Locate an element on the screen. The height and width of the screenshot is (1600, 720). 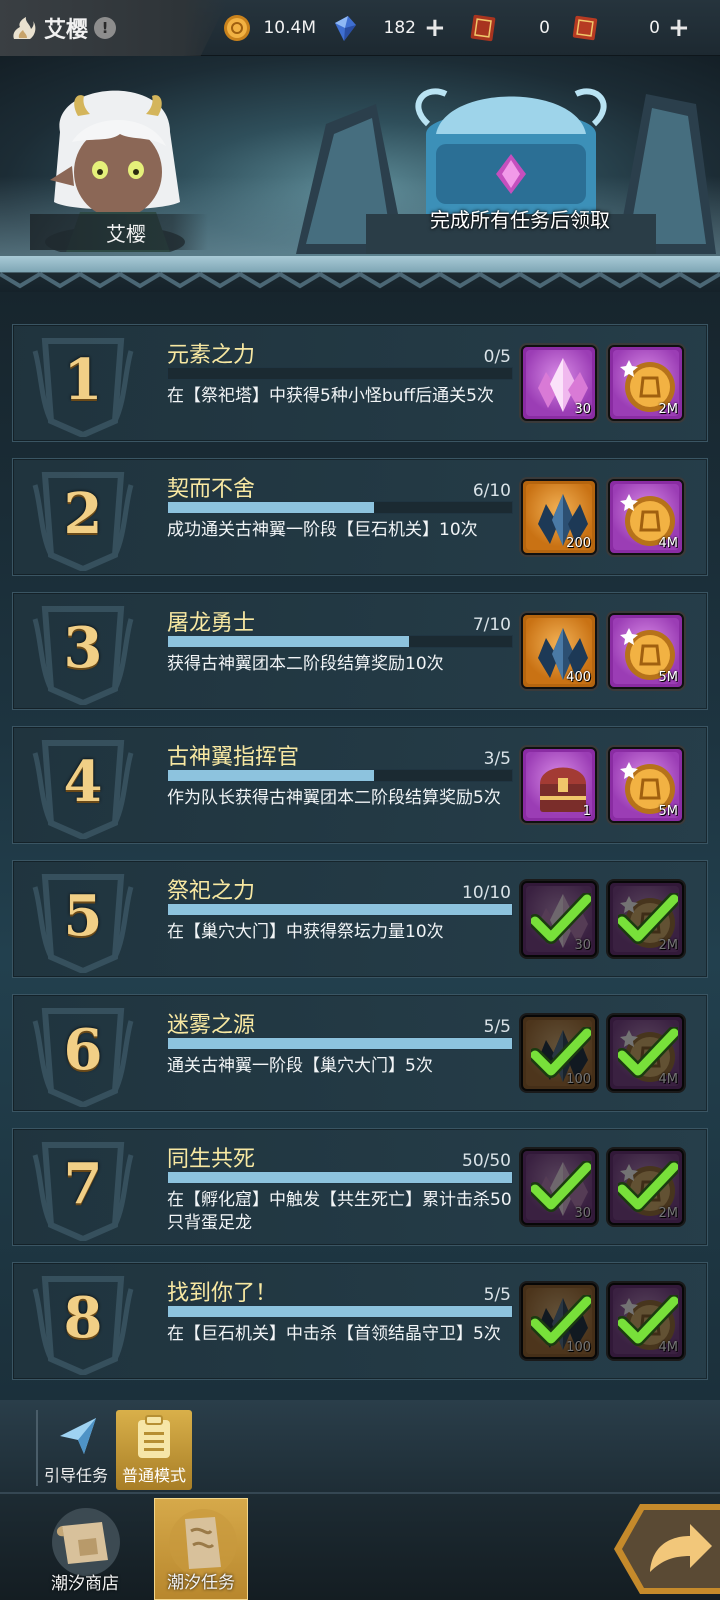
task-description: 获得古神翼团本二阶段结算奖励10次 is located at coordinates (305, 664).